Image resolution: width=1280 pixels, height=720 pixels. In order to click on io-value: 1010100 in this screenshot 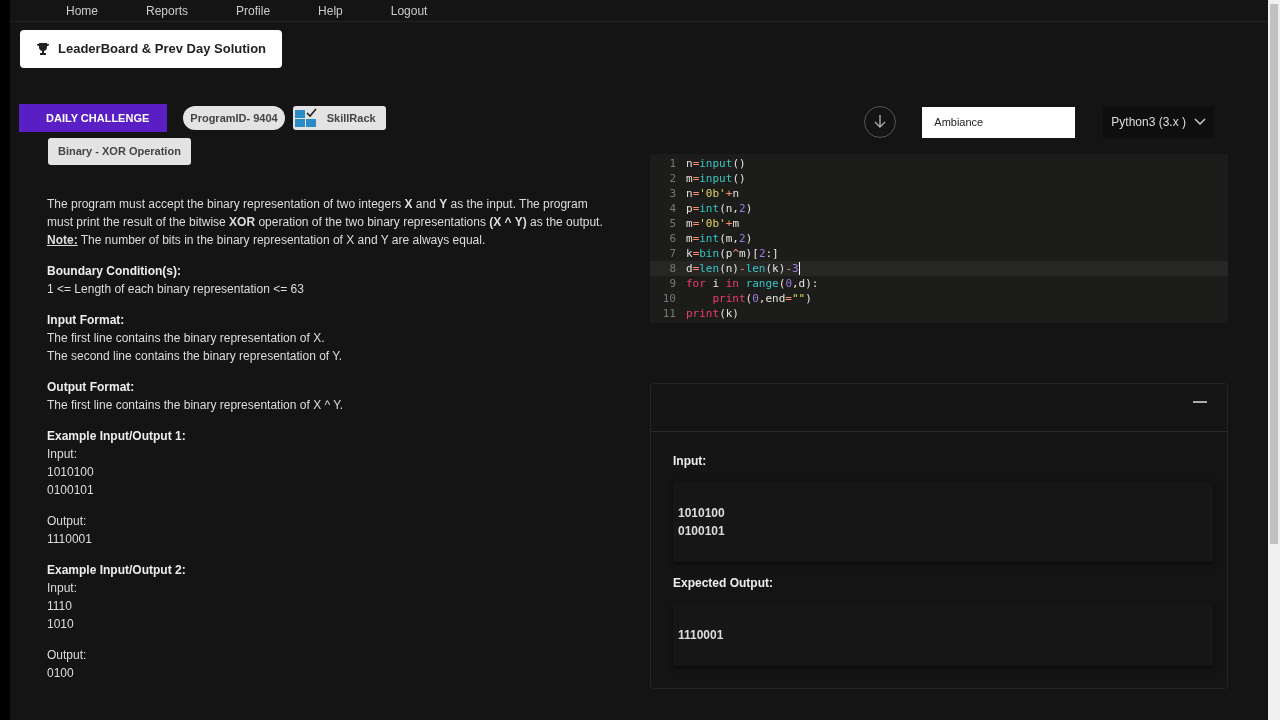, I will do `click(702, 513)`.